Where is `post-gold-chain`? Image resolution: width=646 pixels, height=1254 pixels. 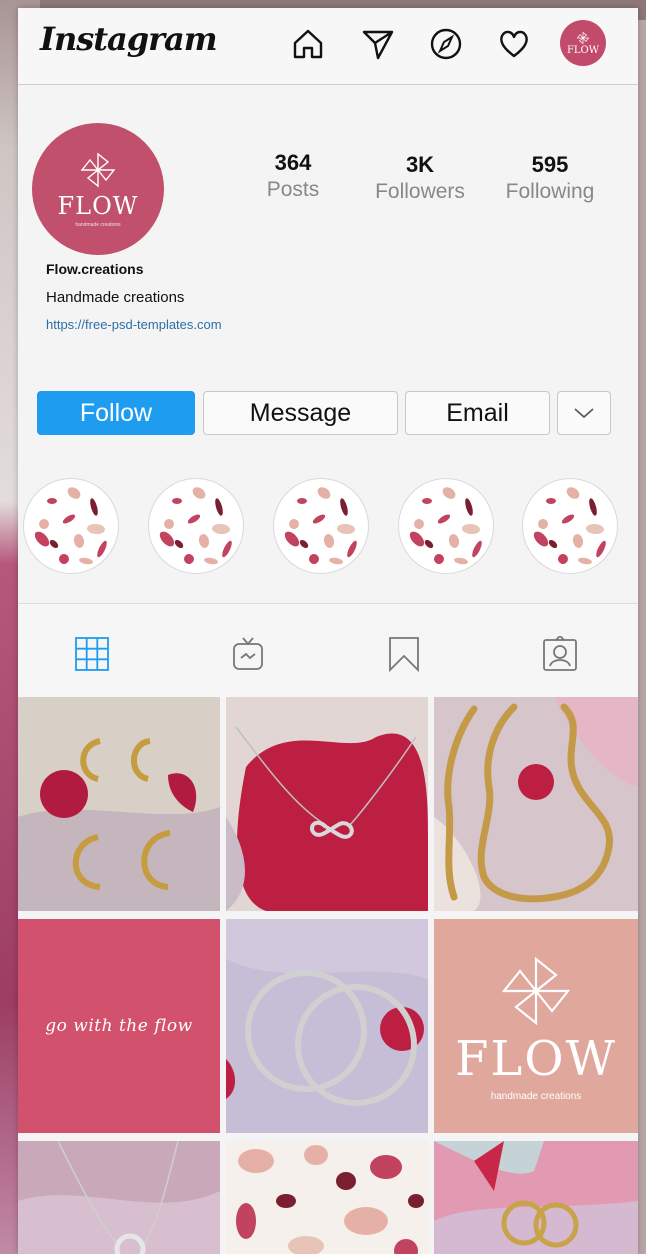 post-gold-chain is located at coordinates (536, 804).